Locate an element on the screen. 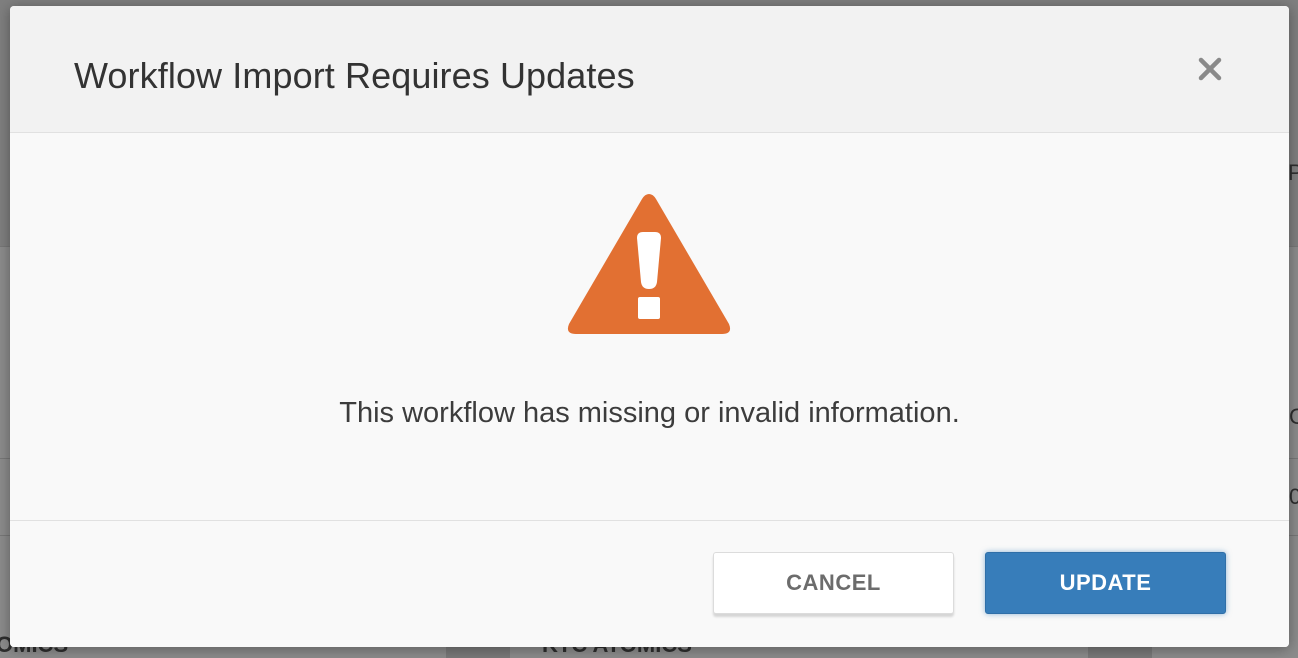  background-text-fragment: C is located at coordinates (1293, 416).